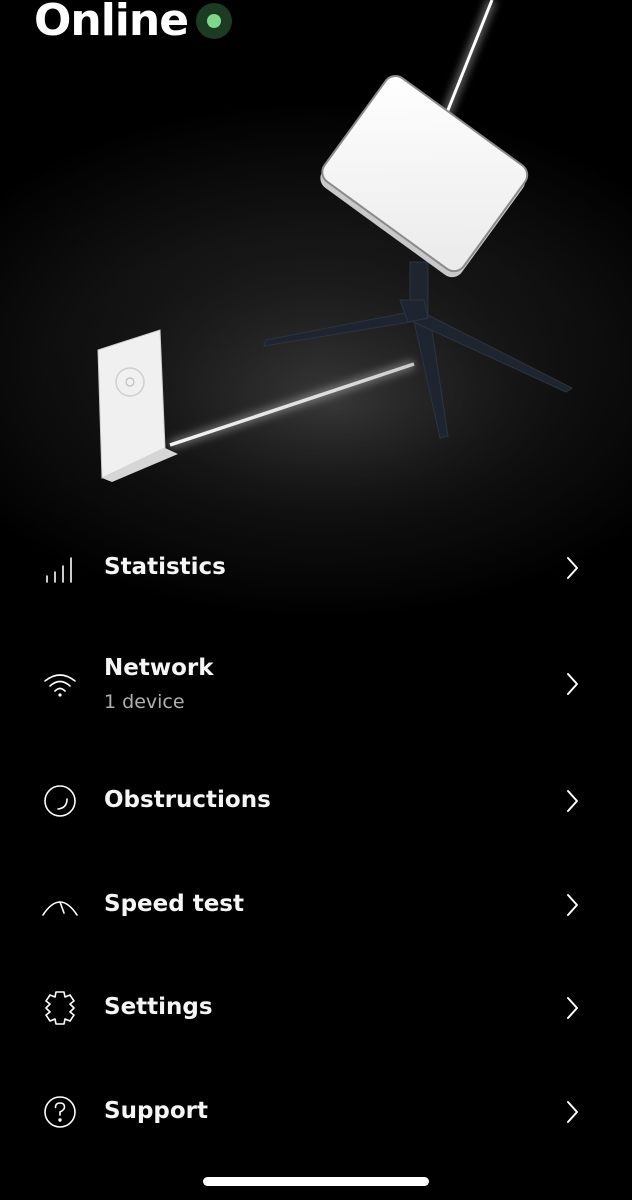  I want to click on status-indicator-icon, so click(214, 21).